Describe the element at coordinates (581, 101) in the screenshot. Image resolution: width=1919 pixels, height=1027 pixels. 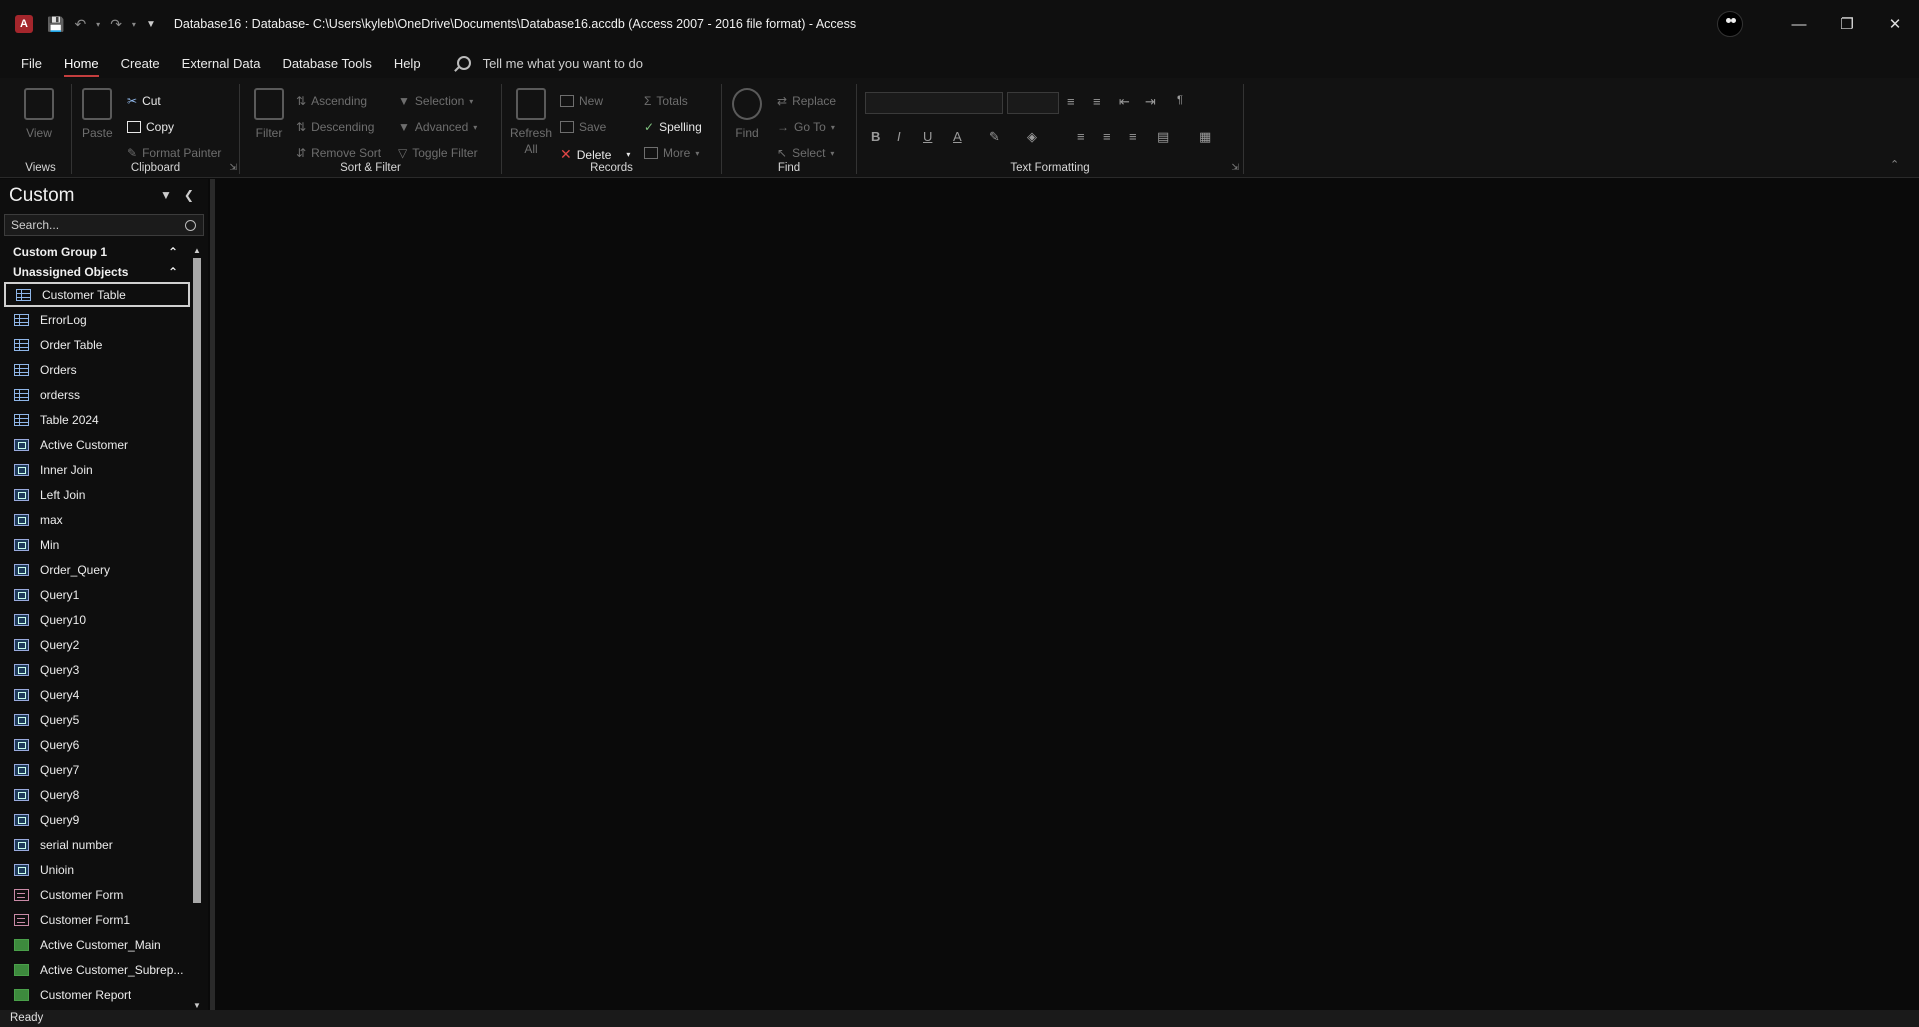
I see `new-record-button: New` at that location.